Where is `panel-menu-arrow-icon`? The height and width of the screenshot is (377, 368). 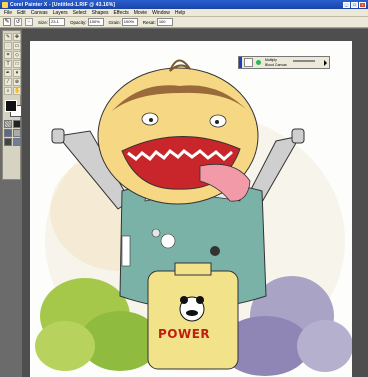
panel-menu-arrow-icon is located at coordinates (325, 62).